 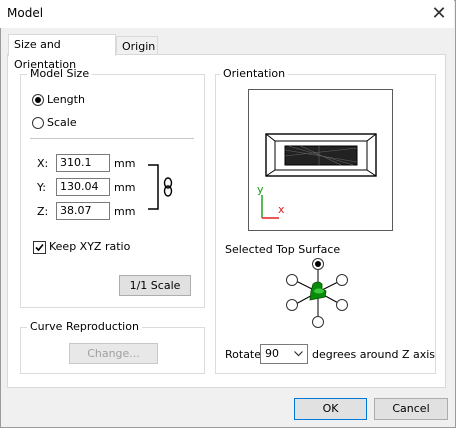 What do you see at coordinates (83, 211) in the screenshot?
I see `z-size-input: 38.07` at bounding box center [83, 211].